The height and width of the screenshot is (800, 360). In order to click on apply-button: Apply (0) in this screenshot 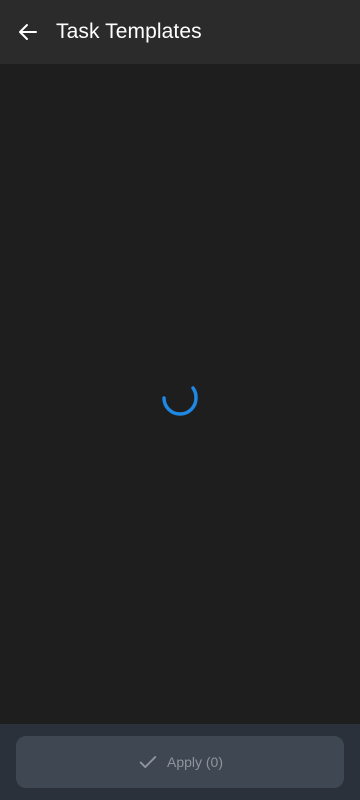, I will do `click(180, 762)`.